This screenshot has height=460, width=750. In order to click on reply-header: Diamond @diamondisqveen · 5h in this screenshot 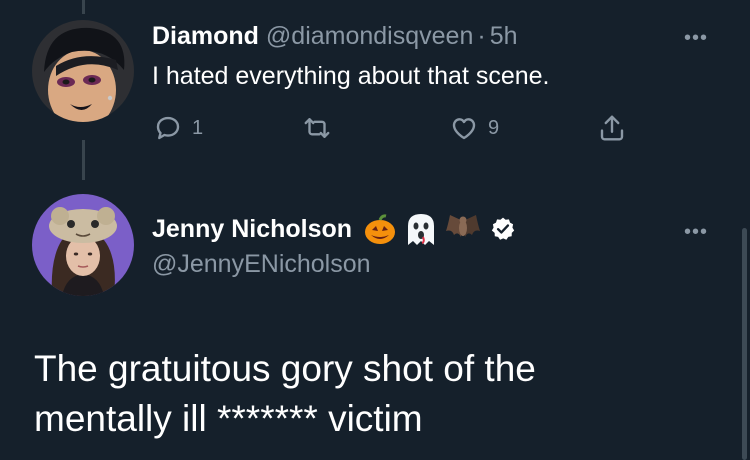, I will do `click(335, 36)`.